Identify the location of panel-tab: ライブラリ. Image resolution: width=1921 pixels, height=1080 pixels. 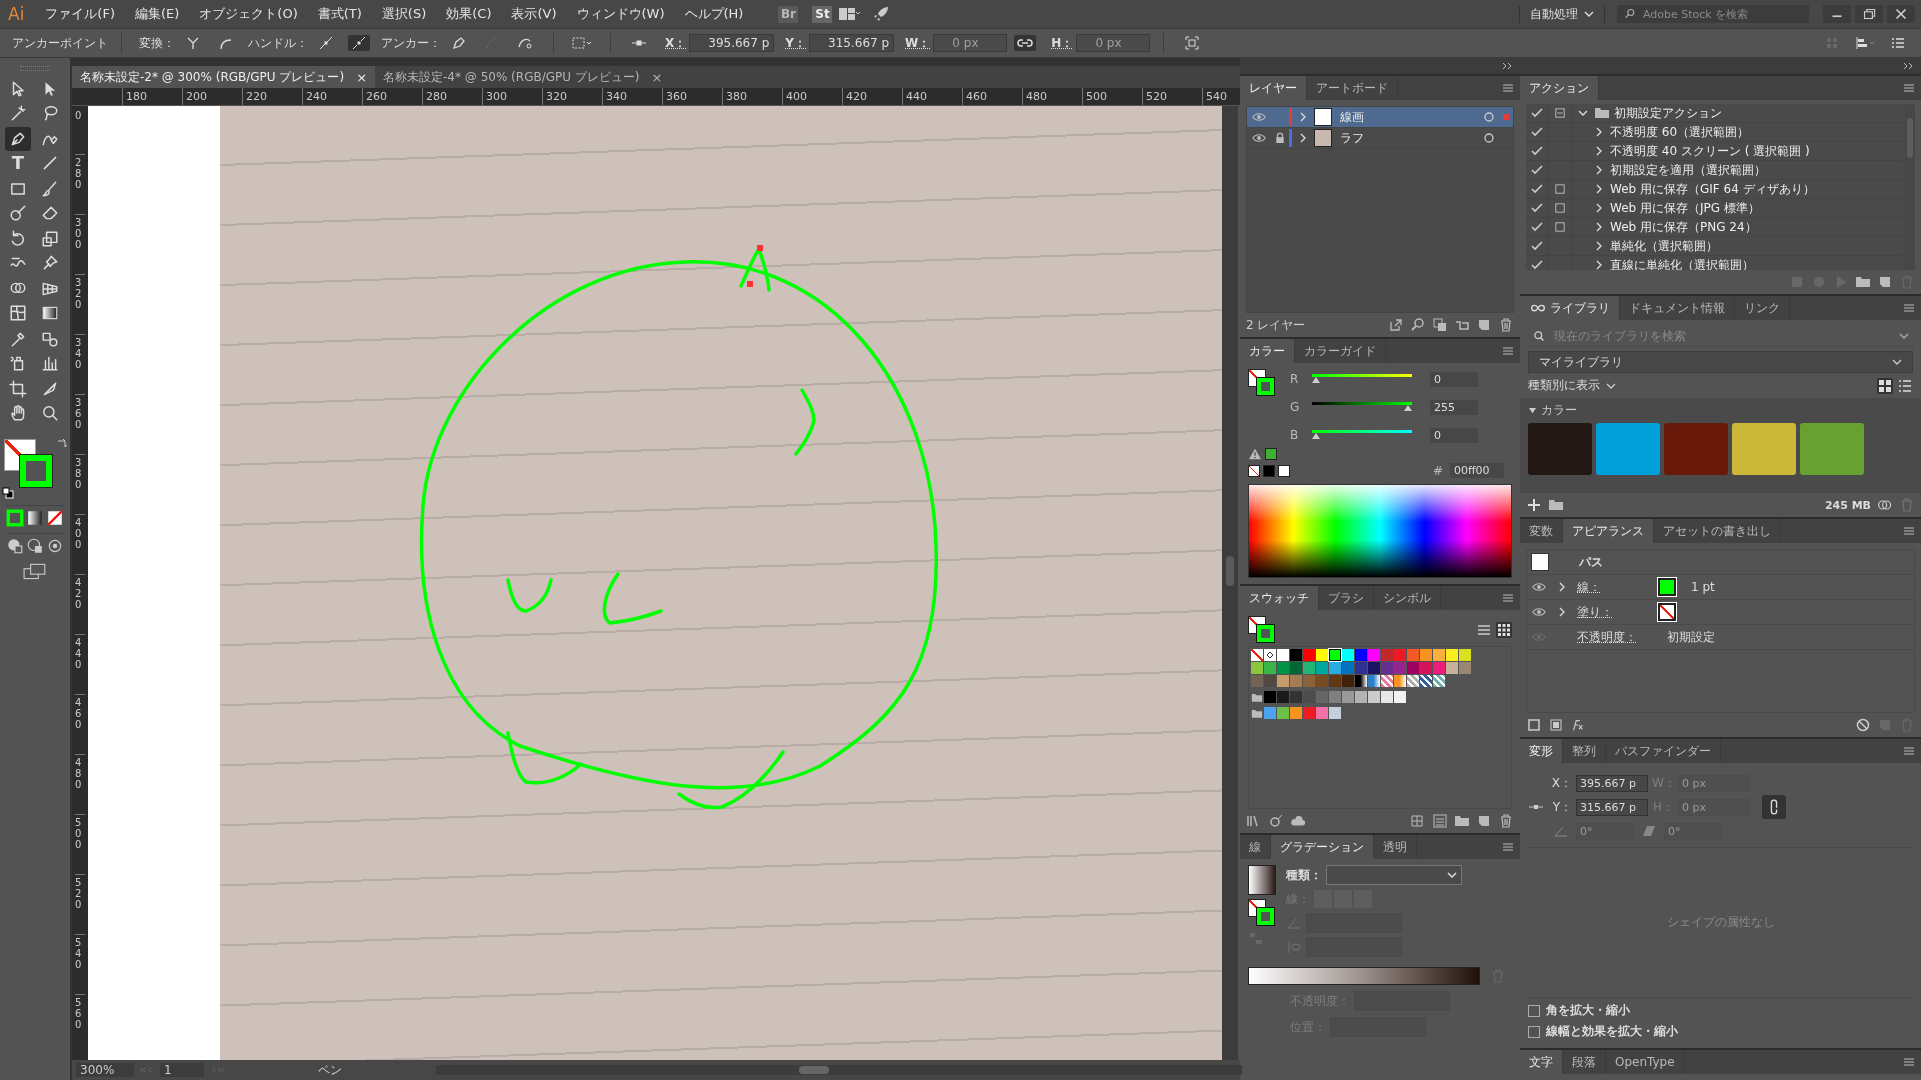
(1570, 308).